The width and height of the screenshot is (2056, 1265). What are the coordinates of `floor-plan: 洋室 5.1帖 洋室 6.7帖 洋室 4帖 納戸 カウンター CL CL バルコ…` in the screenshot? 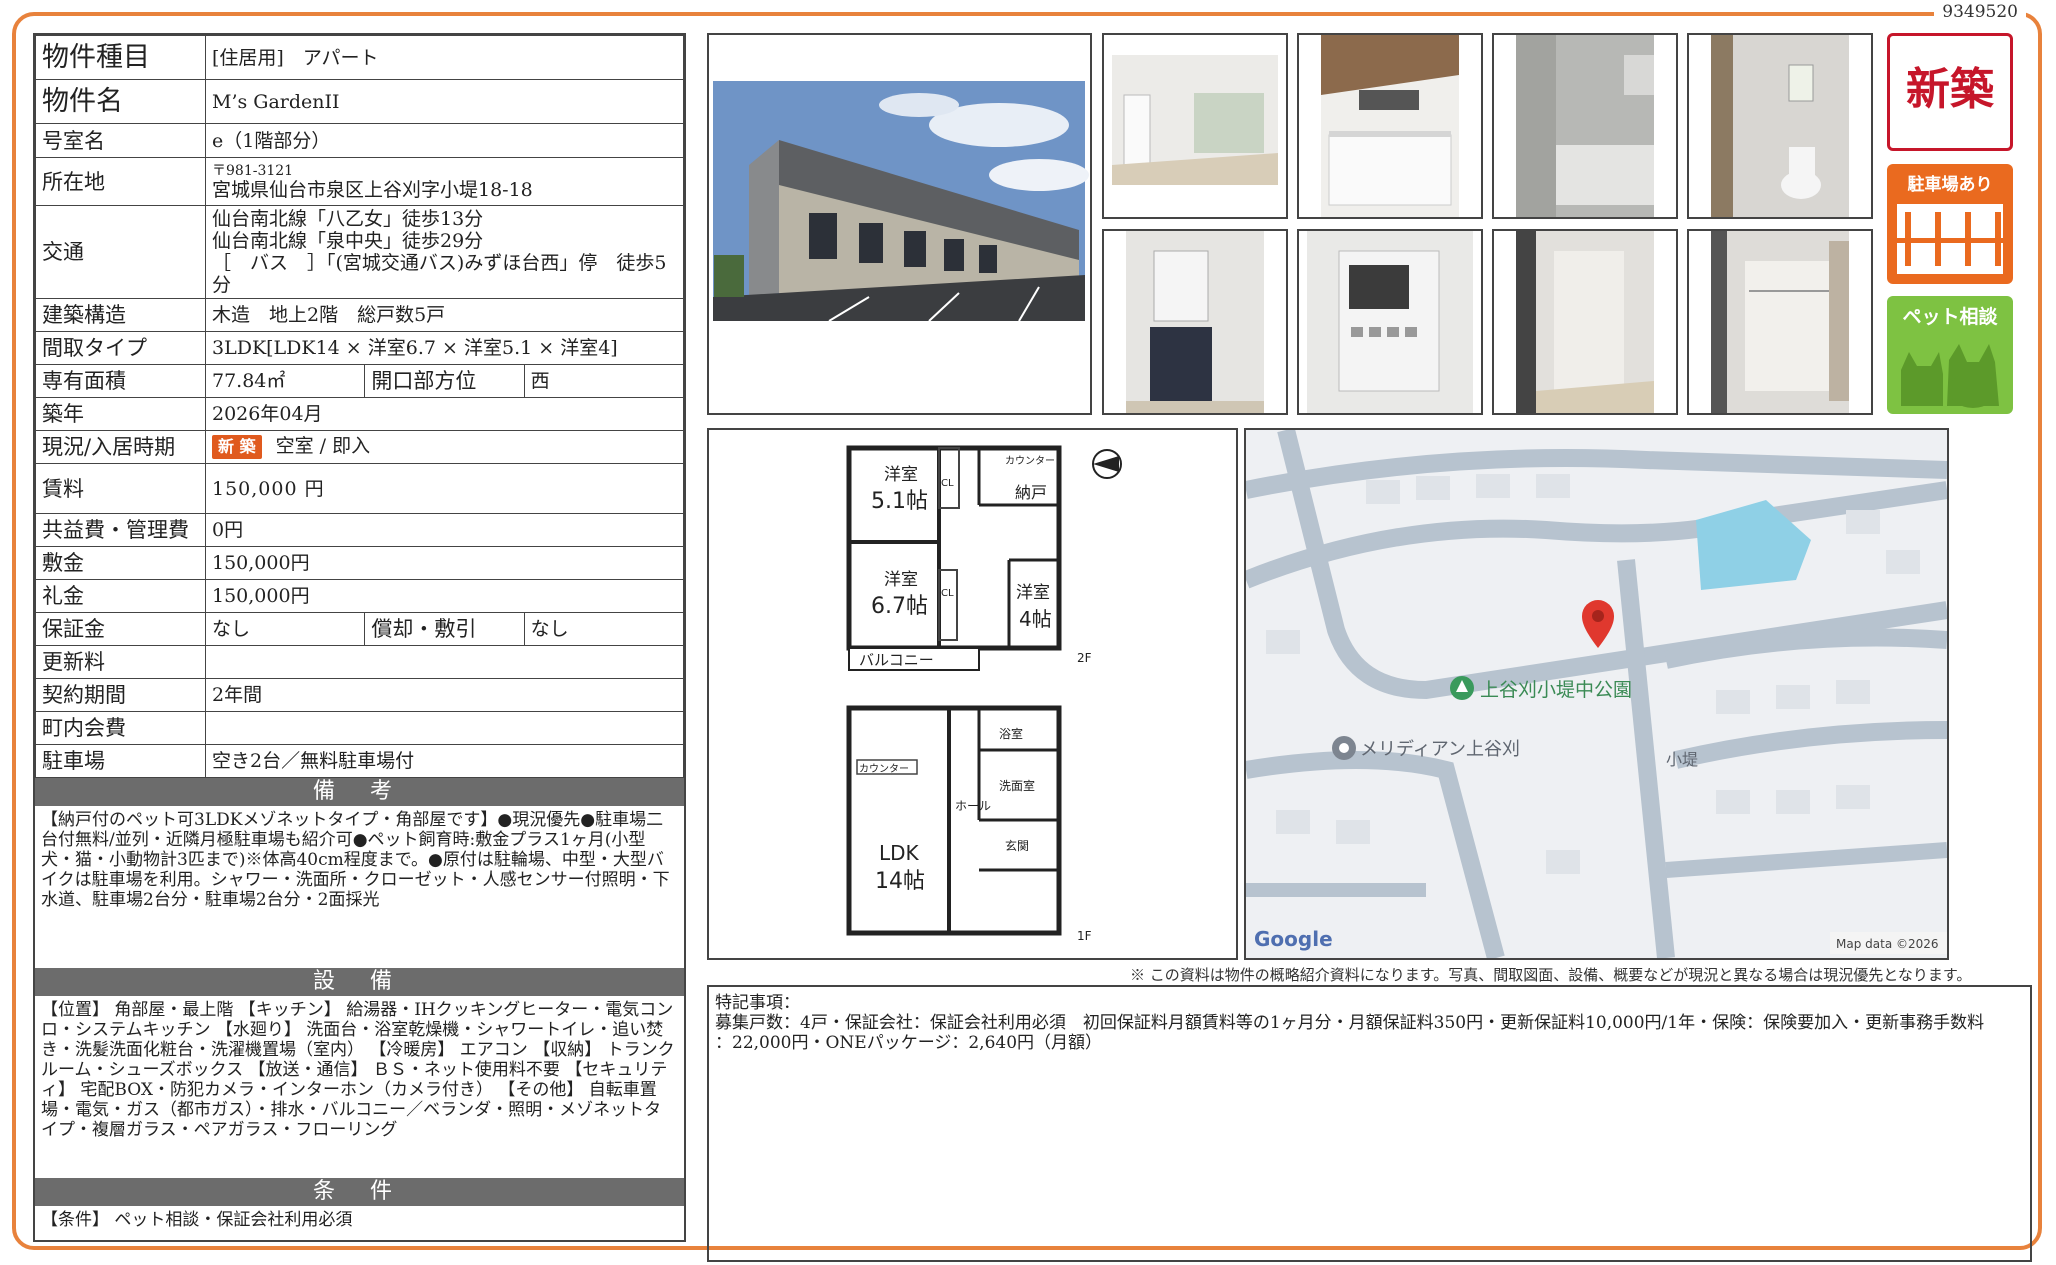 It's located at (972, 694).